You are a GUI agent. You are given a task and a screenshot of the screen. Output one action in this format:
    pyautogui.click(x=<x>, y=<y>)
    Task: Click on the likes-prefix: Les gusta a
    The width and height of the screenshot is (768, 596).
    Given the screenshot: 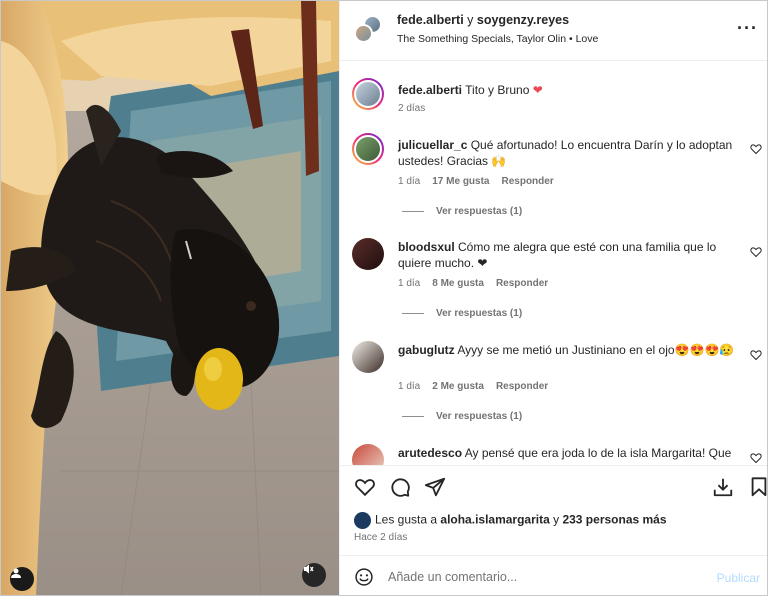 What is the action you would take?
    pyautogui.click(x=408, y=519)
    